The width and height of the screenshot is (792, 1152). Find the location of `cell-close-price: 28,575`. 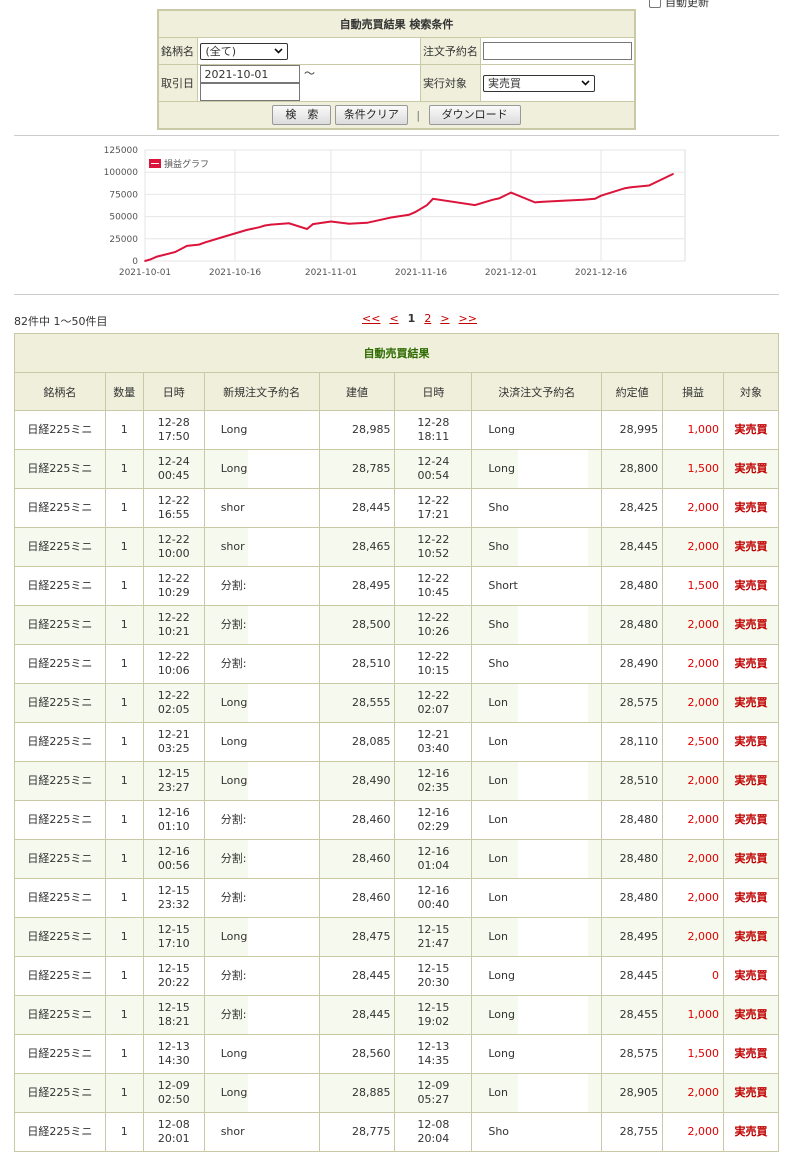

cell-close-price: 28,575 is located at coordinates (632, 703).